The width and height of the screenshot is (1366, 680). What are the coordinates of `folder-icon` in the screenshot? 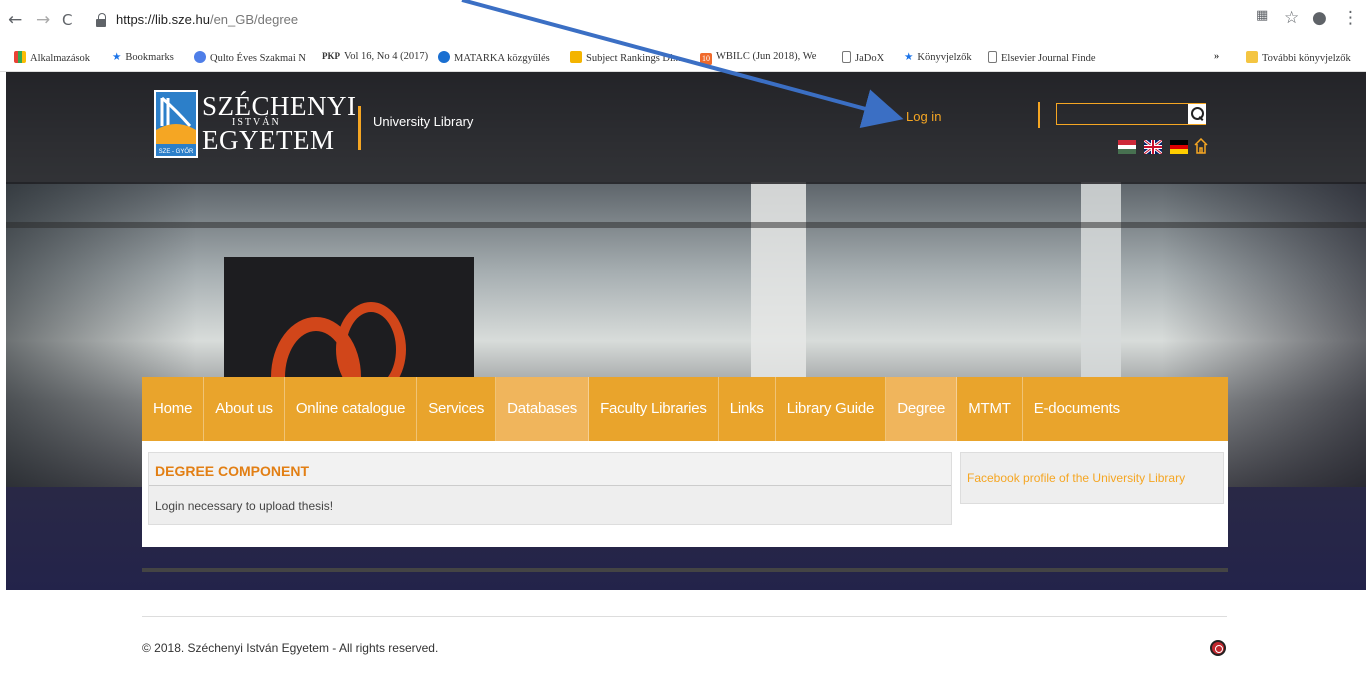 It's located at (1252, 57).